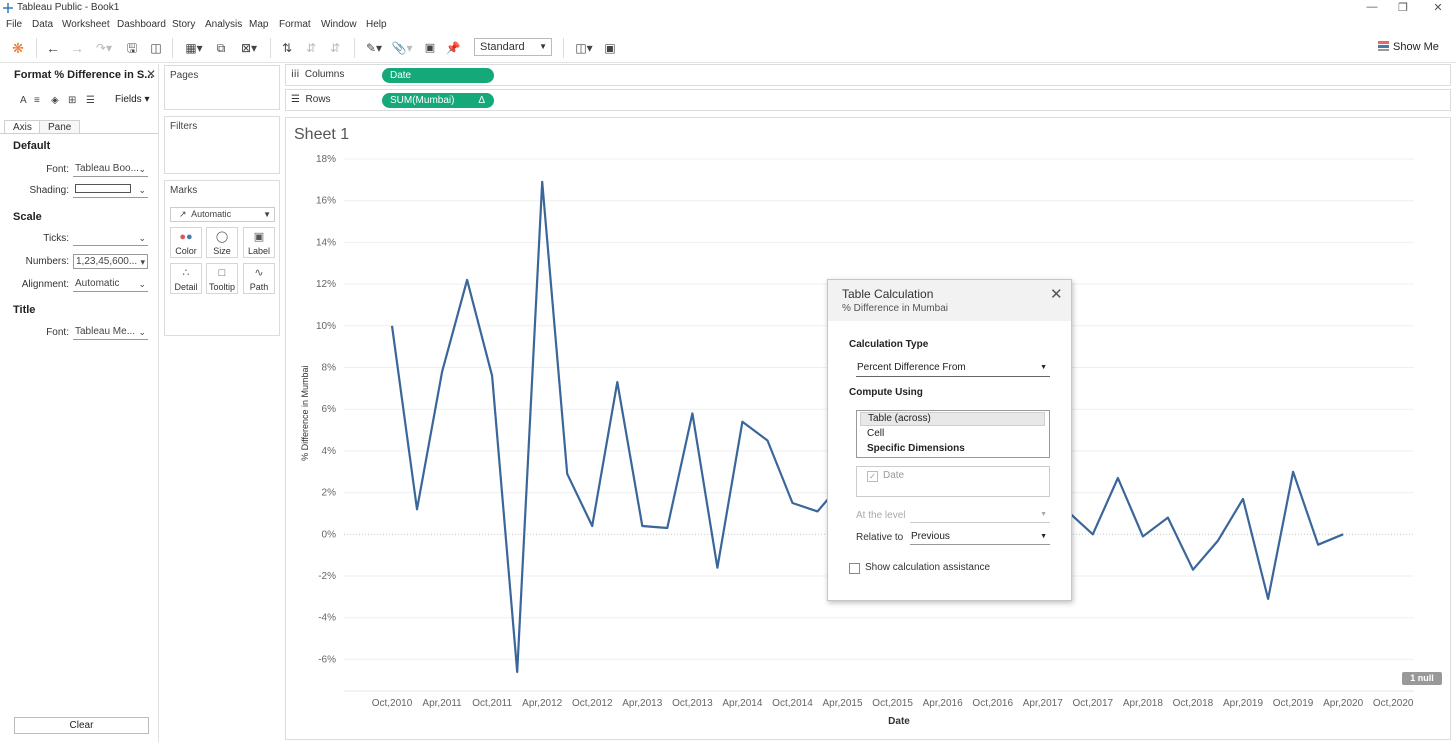 This screenshot has height=742, width=1456. Describe the element at coordinates (47, 261) in the screenshot. I see `numbers-label: Numbers:` at that location.